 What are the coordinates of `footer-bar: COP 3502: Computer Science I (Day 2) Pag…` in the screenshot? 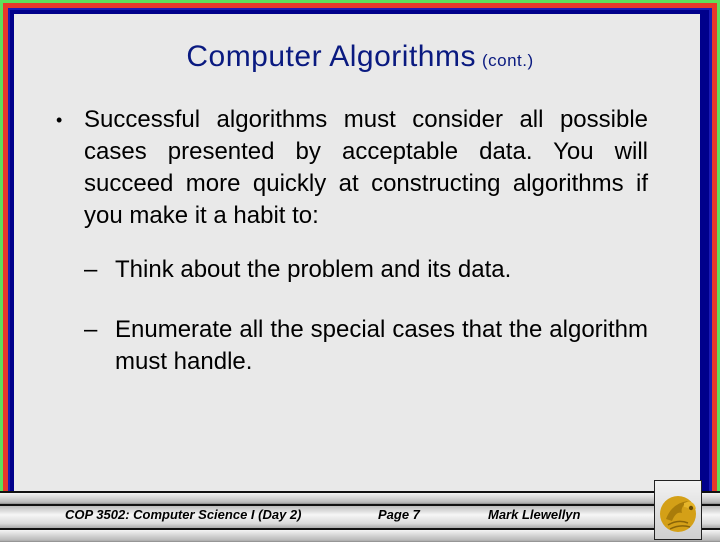 It's located at (360, 516).